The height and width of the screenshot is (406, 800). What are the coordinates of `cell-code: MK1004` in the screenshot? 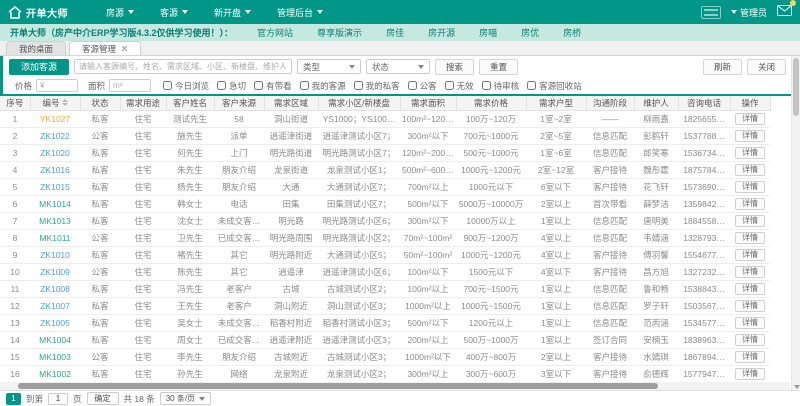 It's located at (55, 340).